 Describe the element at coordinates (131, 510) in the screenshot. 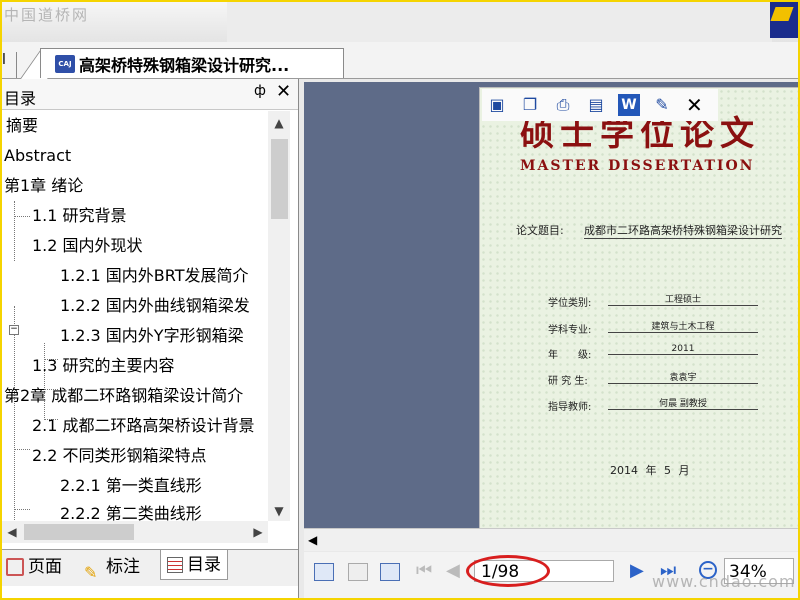

I see `toc-item: 2.2.2 第二类曲线形` at that location.